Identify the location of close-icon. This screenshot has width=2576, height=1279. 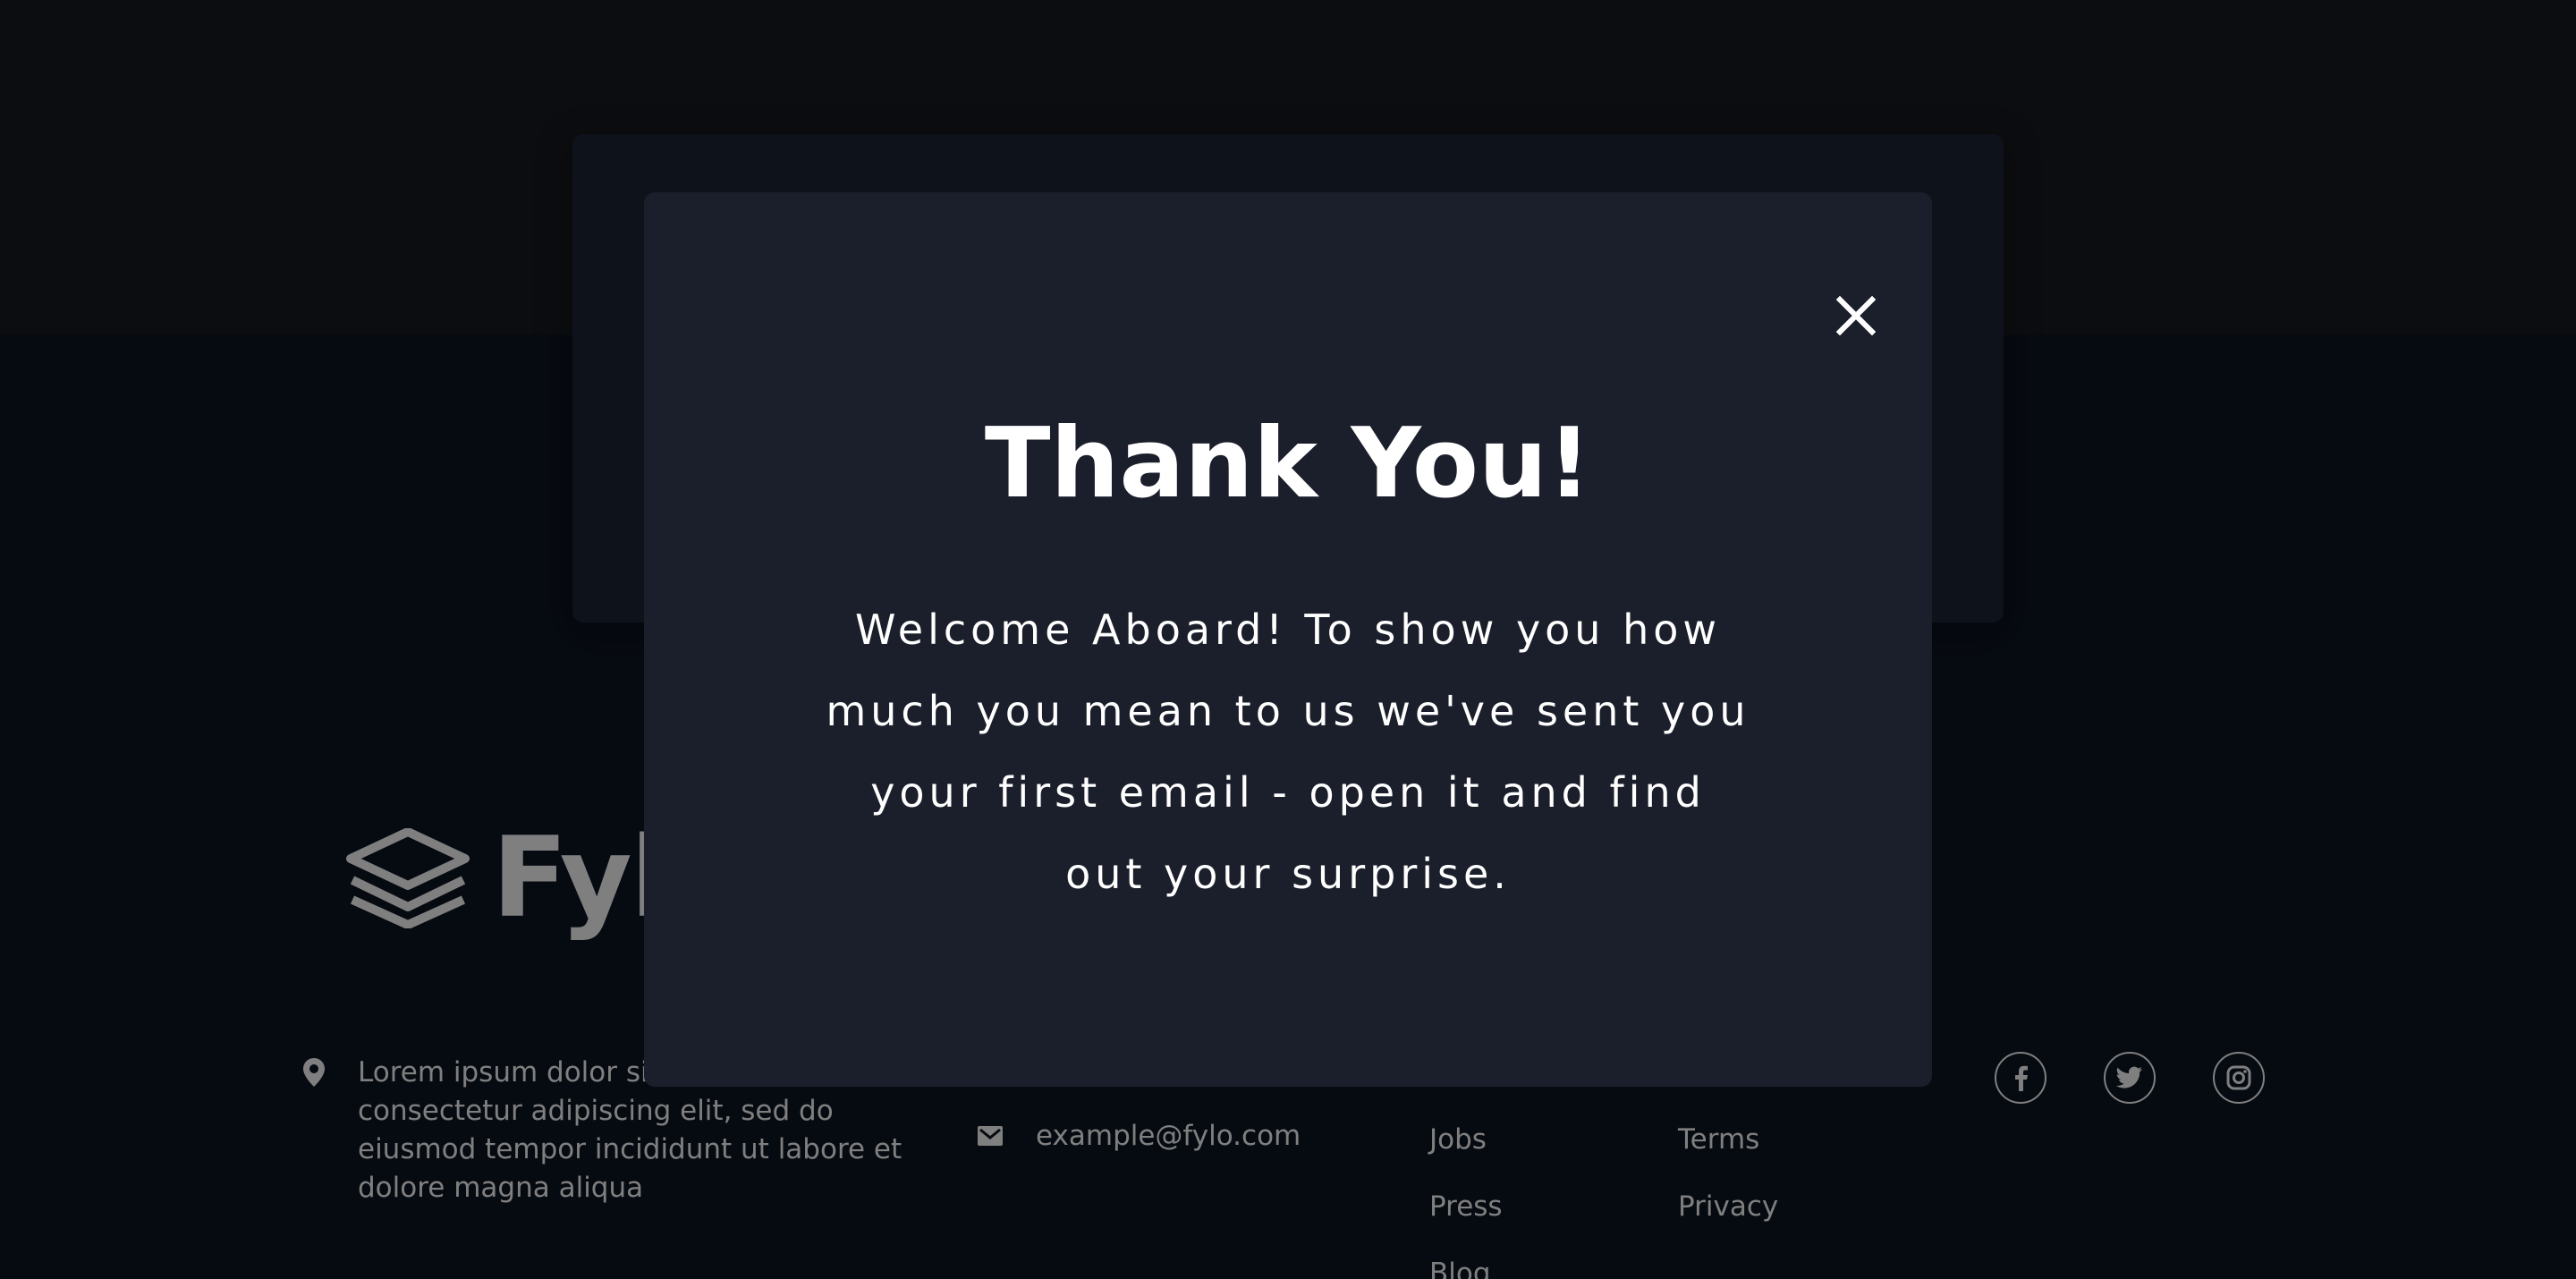
(1856, 315).